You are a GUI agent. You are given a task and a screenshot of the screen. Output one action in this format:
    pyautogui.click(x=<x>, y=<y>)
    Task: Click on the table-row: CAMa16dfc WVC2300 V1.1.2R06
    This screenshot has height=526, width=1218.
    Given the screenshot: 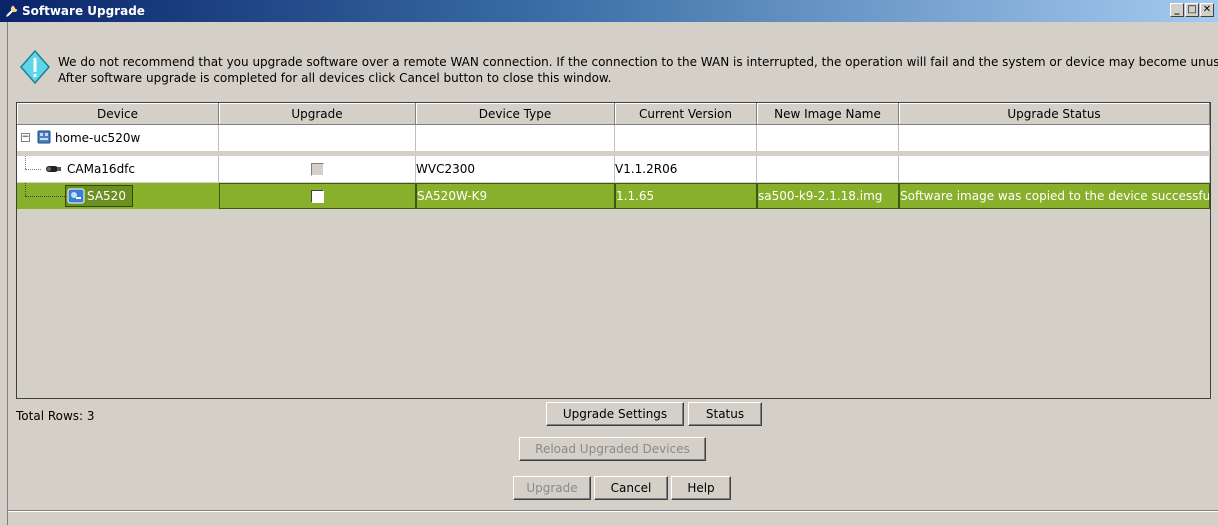 What is the action you would take?
    pyautogui.click(x=613, y=169)
    